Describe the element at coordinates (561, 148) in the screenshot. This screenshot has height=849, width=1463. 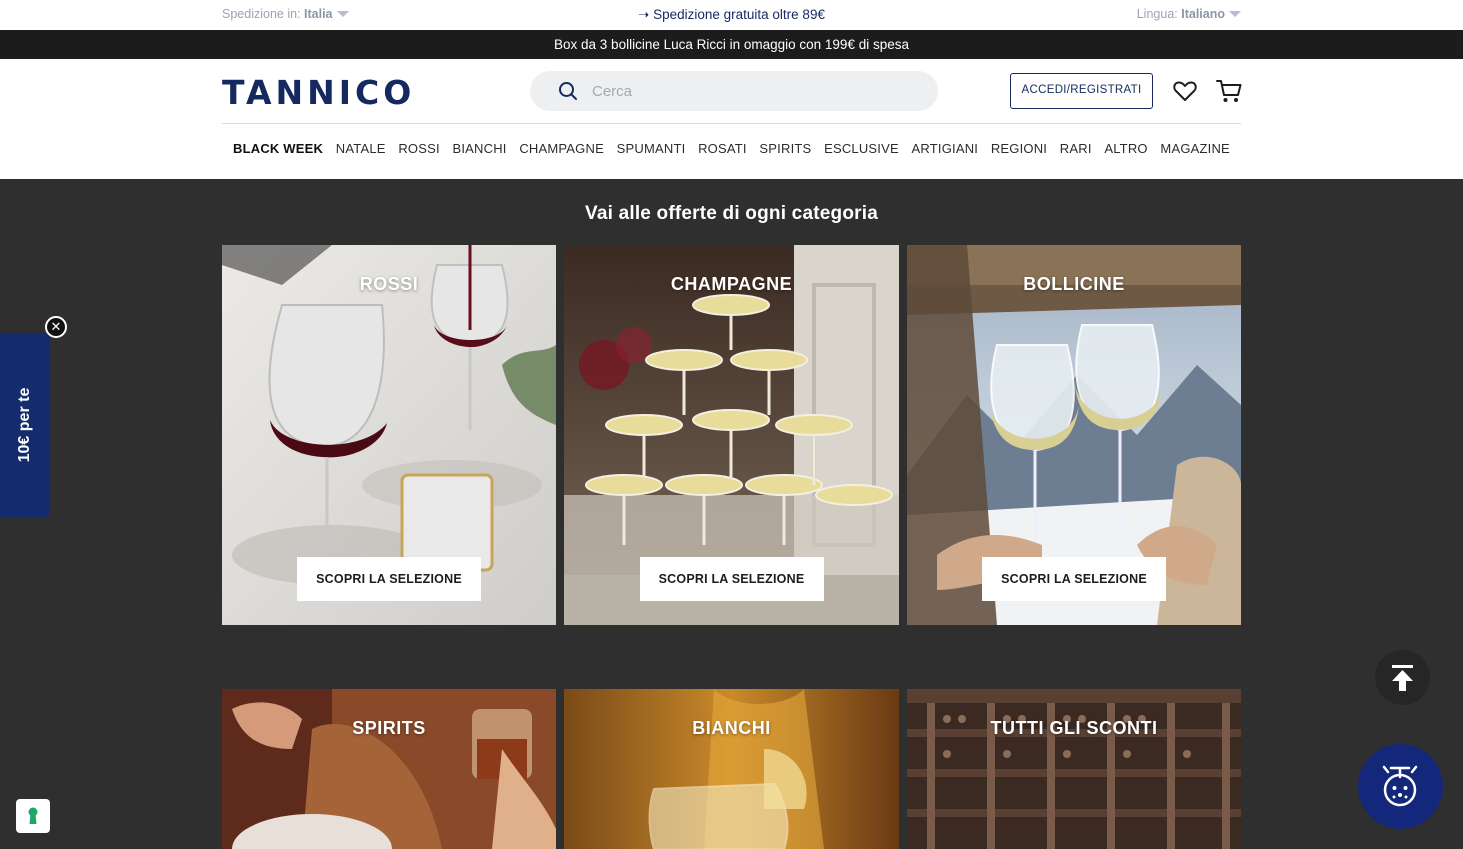
I see `nav-item-champagne: CHAMPAGNE` at that location.